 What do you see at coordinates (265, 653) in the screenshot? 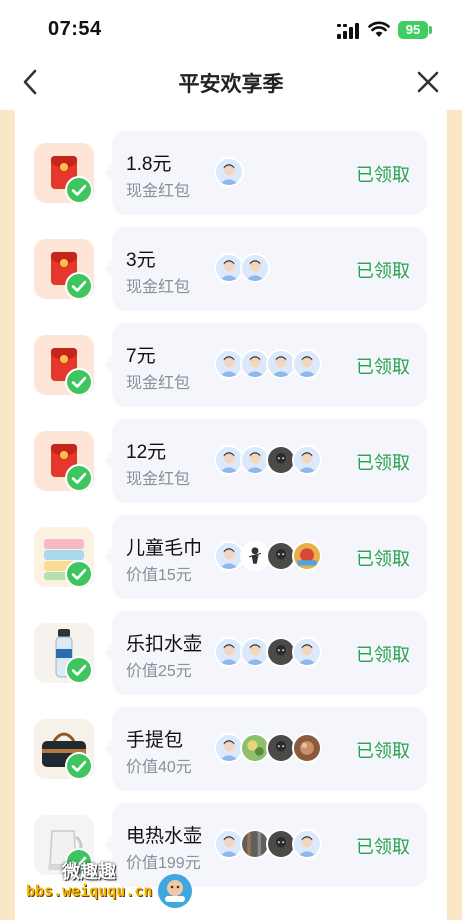
I see `reward-card: 乐扣水壶价值25元 已领取` at bounding box center [265, 653].